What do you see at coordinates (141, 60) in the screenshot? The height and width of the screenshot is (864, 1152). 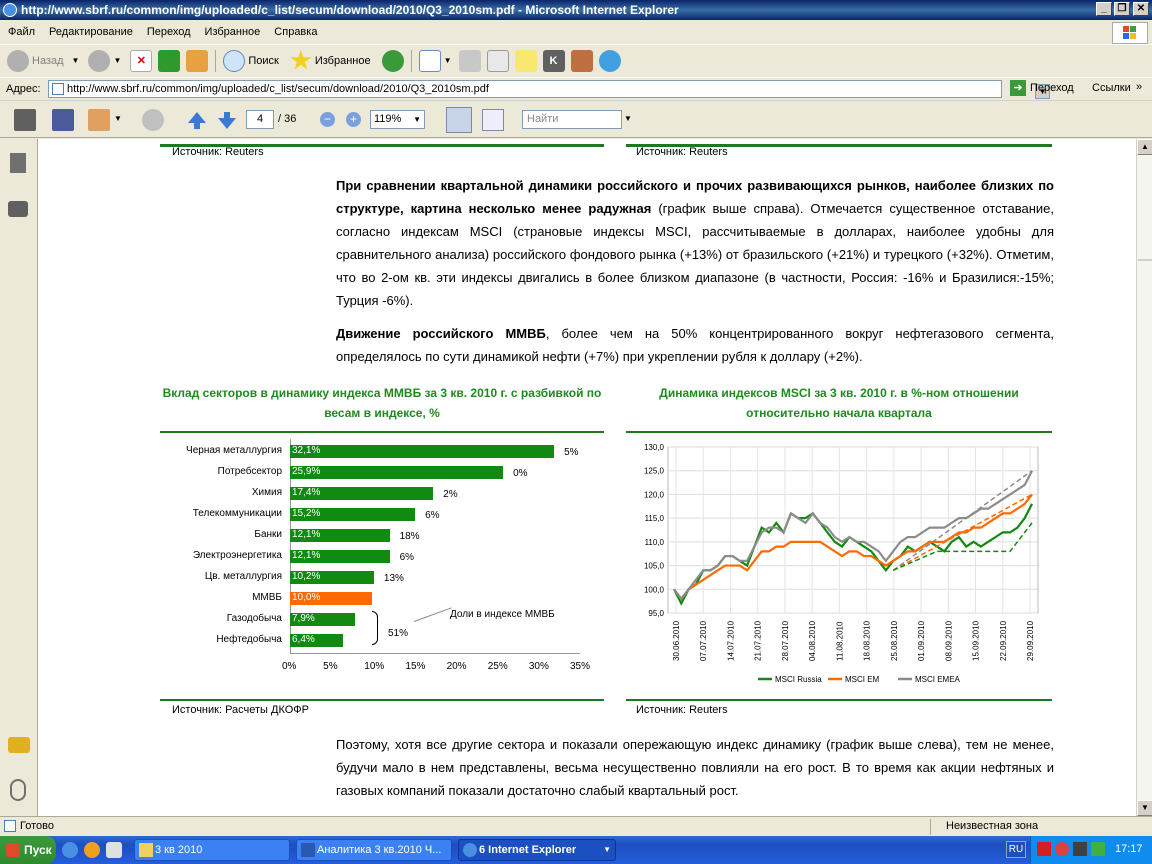 I see `stop-icon: ✕` at bounding box center [141, 60].